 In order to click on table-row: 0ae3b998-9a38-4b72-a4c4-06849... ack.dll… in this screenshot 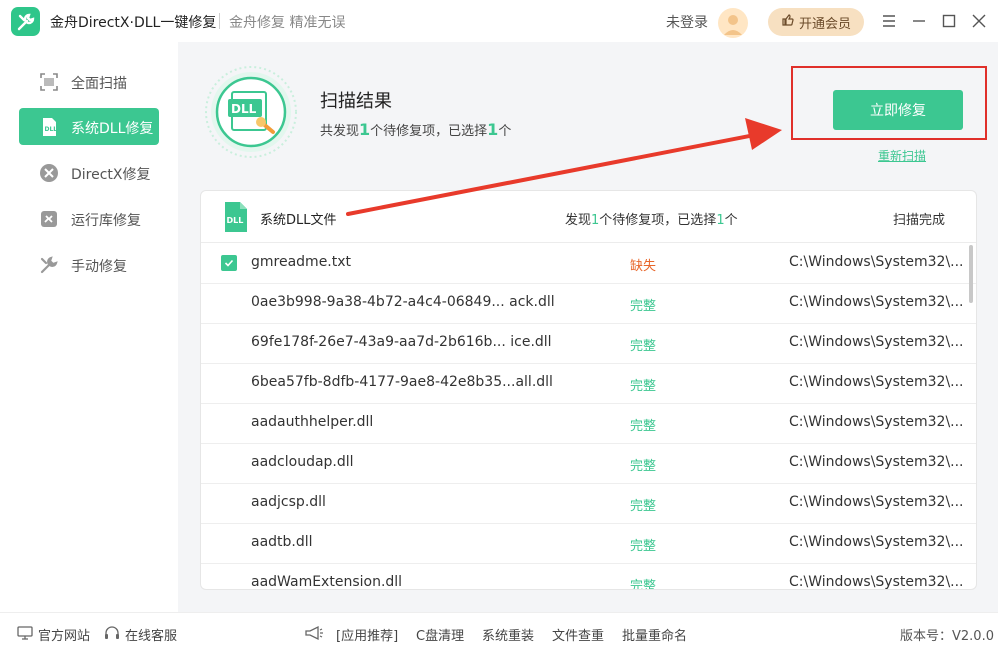, I will do `click(588, 303)`.